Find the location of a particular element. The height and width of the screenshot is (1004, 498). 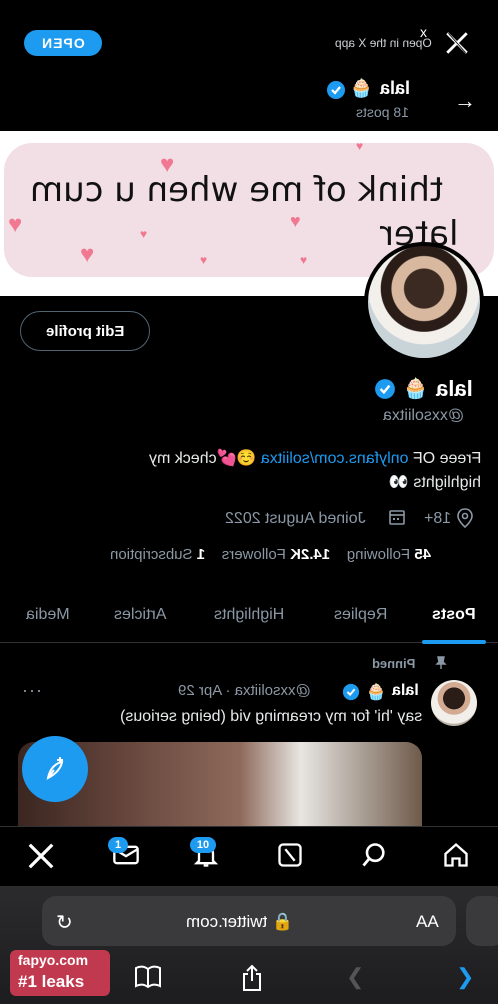

url-text: 🔒 twitter.com is located at coordinates (239, 922).